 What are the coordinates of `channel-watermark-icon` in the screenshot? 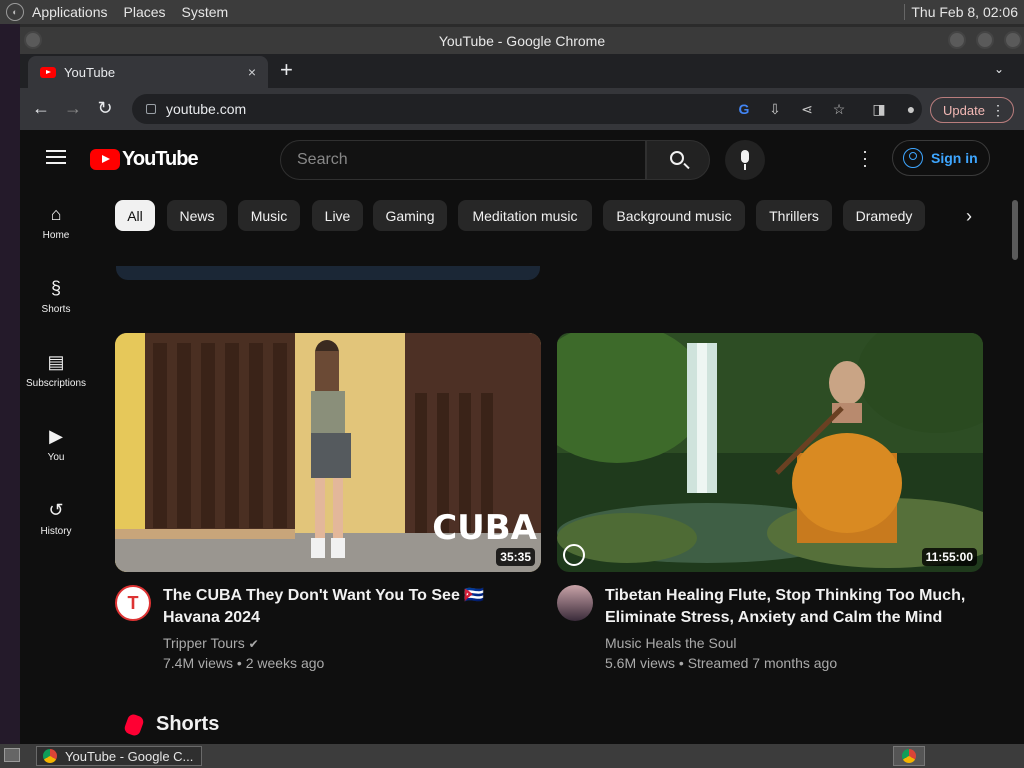 It's located at (574, 555).